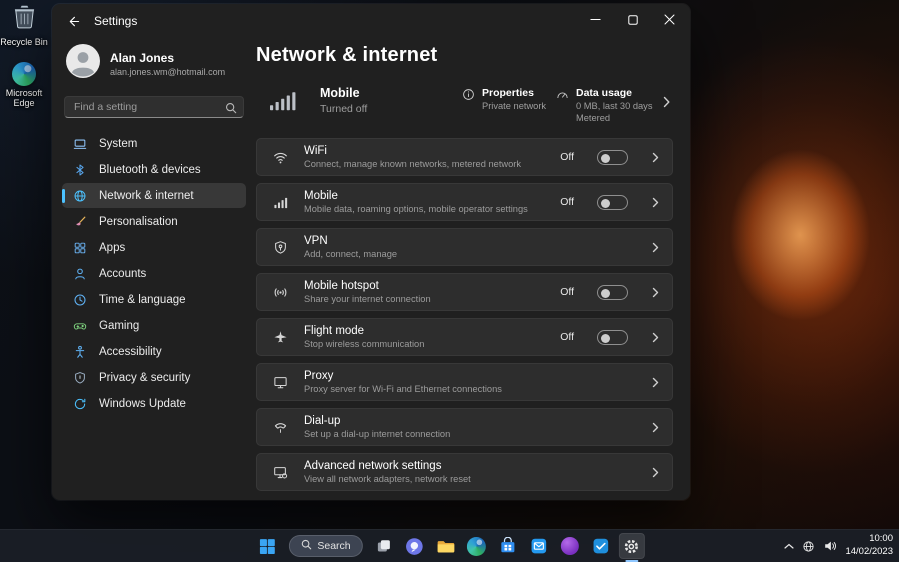 The image size is (899, 562). I want to click on back-button, so click(73, 21).